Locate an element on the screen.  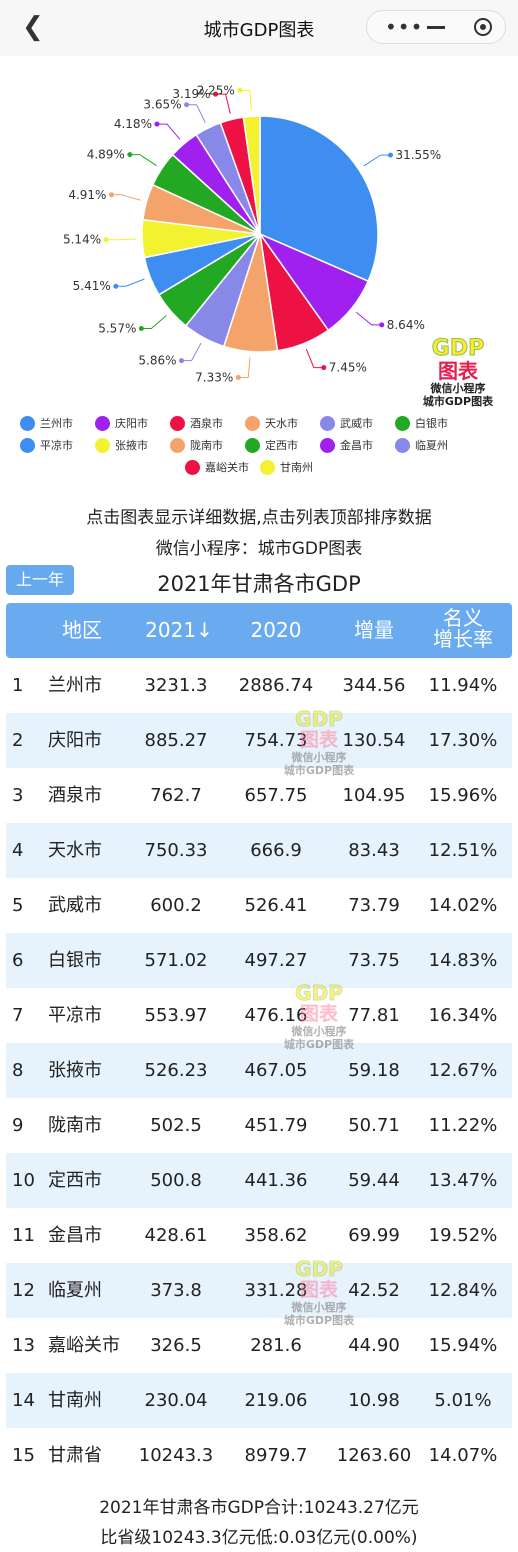
legend-item: 天水市 is located at coordinates (282, 423).